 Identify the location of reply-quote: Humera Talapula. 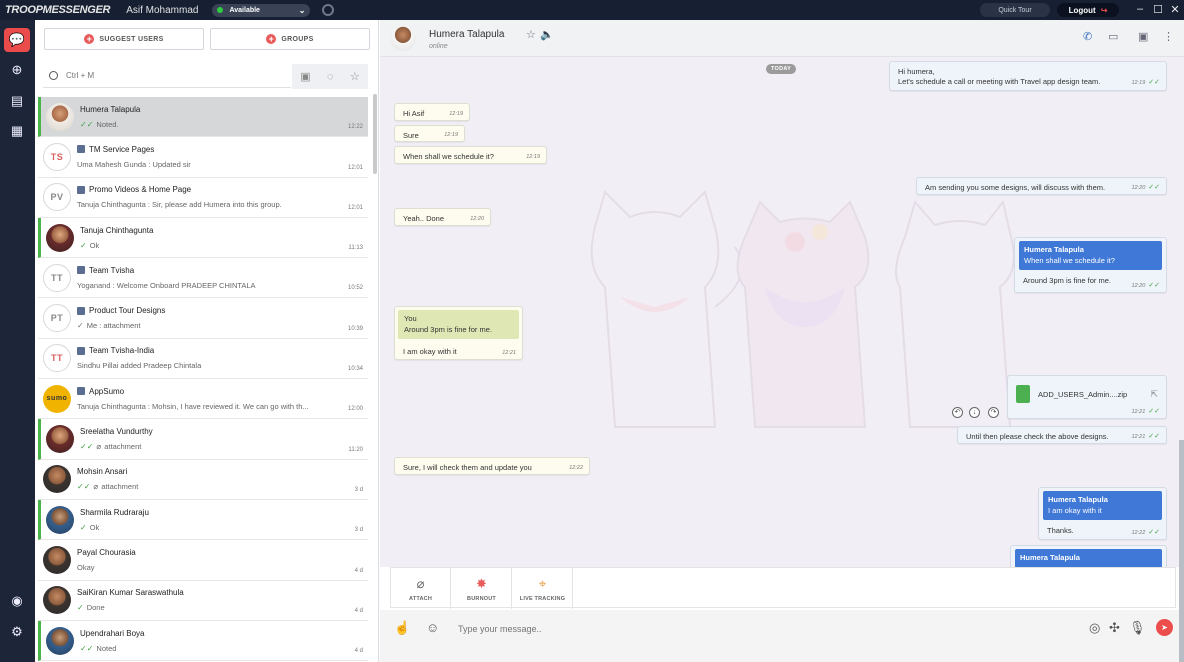
(1088, 558).